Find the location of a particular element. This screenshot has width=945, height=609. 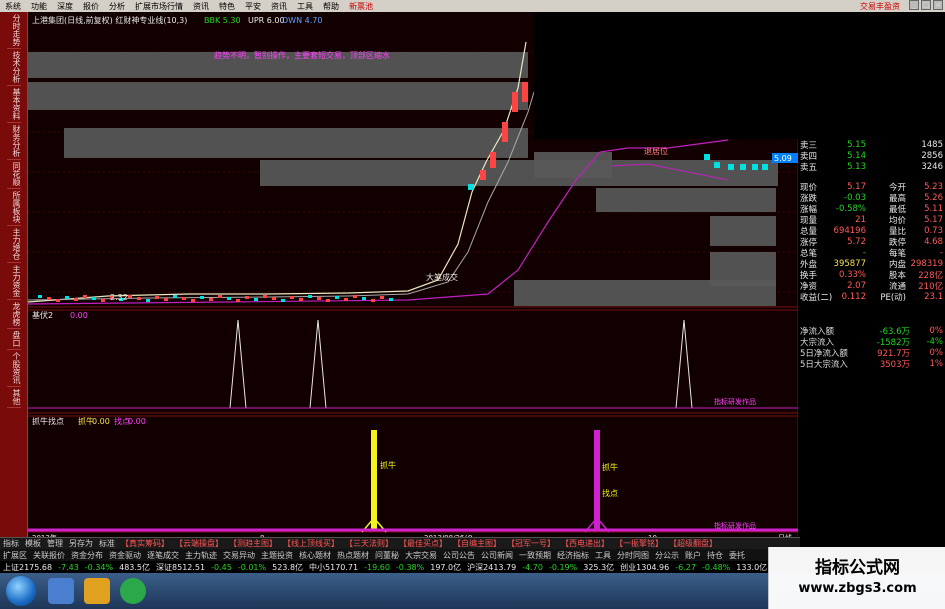

ext-tab-15: 经济指标 is located at coordinates (573, 555).